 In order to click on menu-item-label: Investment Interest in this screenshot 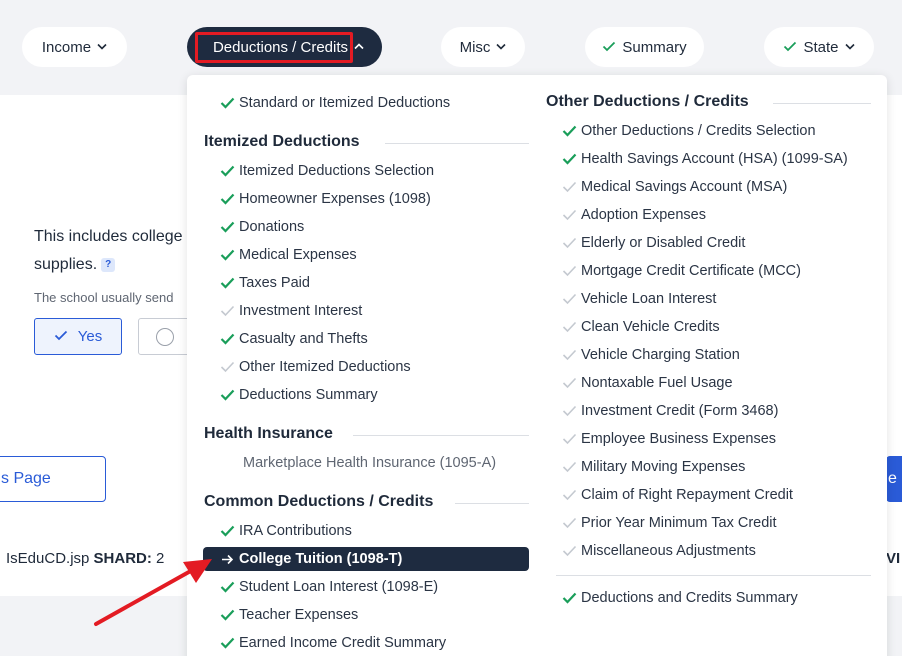, I will do `click(301, 311)`.